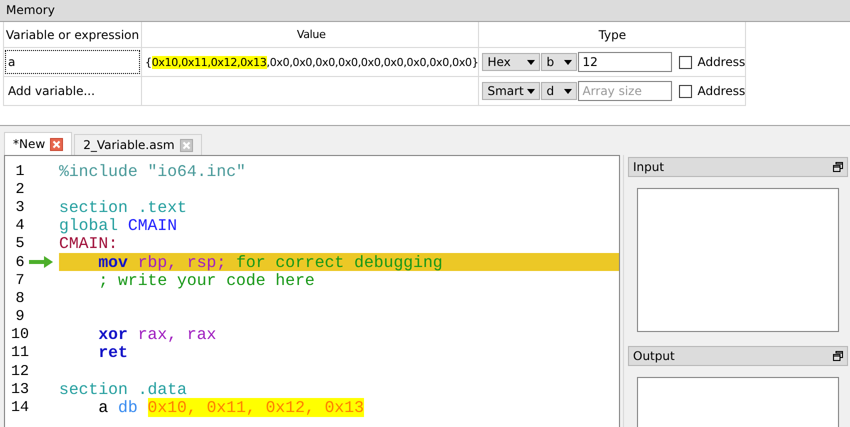  I want to click on line-number: 2, so click(20, 189).